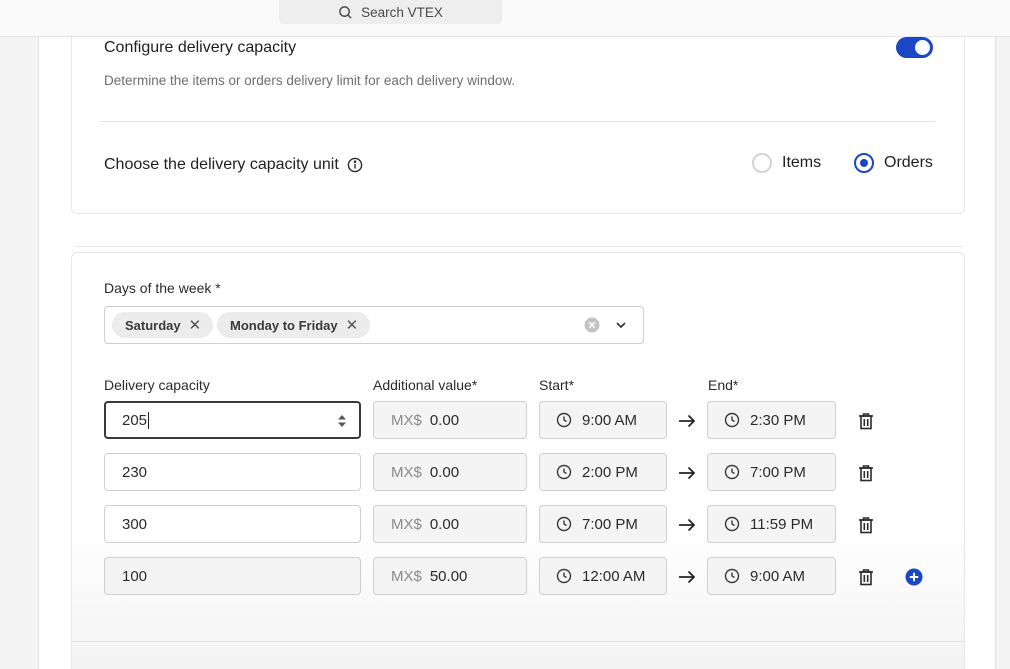 The height and width of the screenshot is (669, 1010). I want to click on end-time-input: 11:59 PM, so click(771, 524).